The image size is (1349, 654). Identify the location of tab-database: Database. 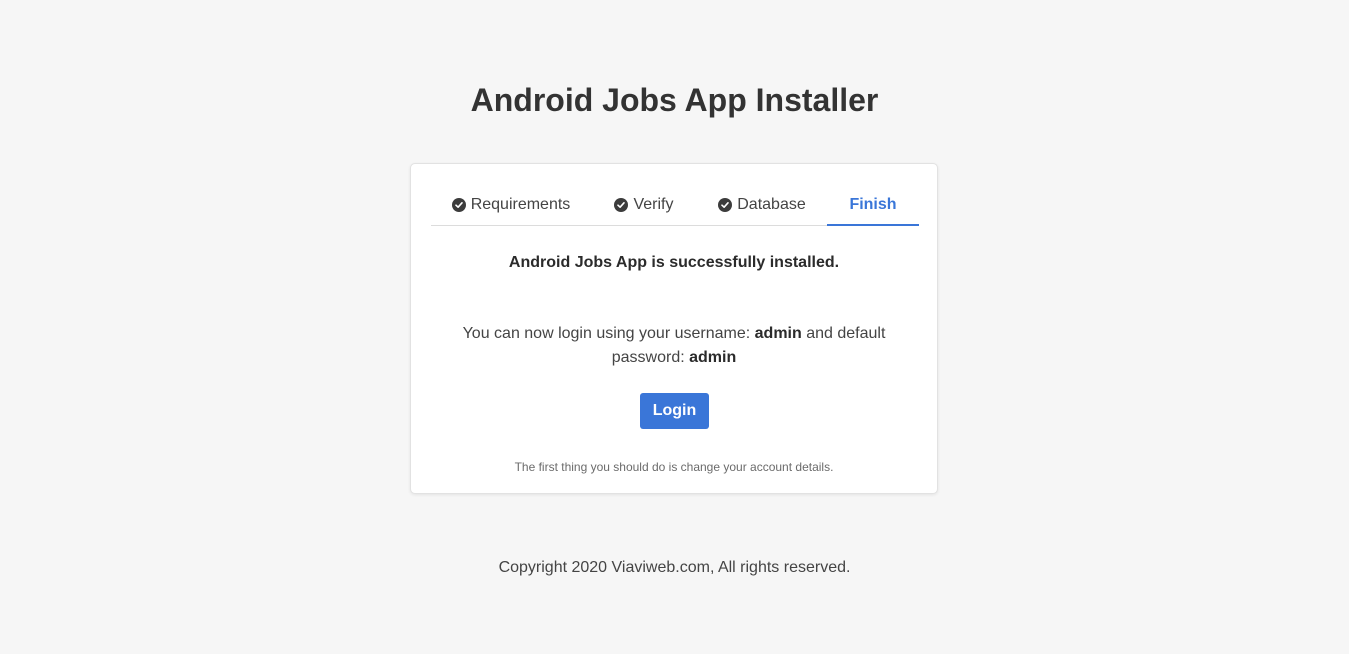
(762, 206).